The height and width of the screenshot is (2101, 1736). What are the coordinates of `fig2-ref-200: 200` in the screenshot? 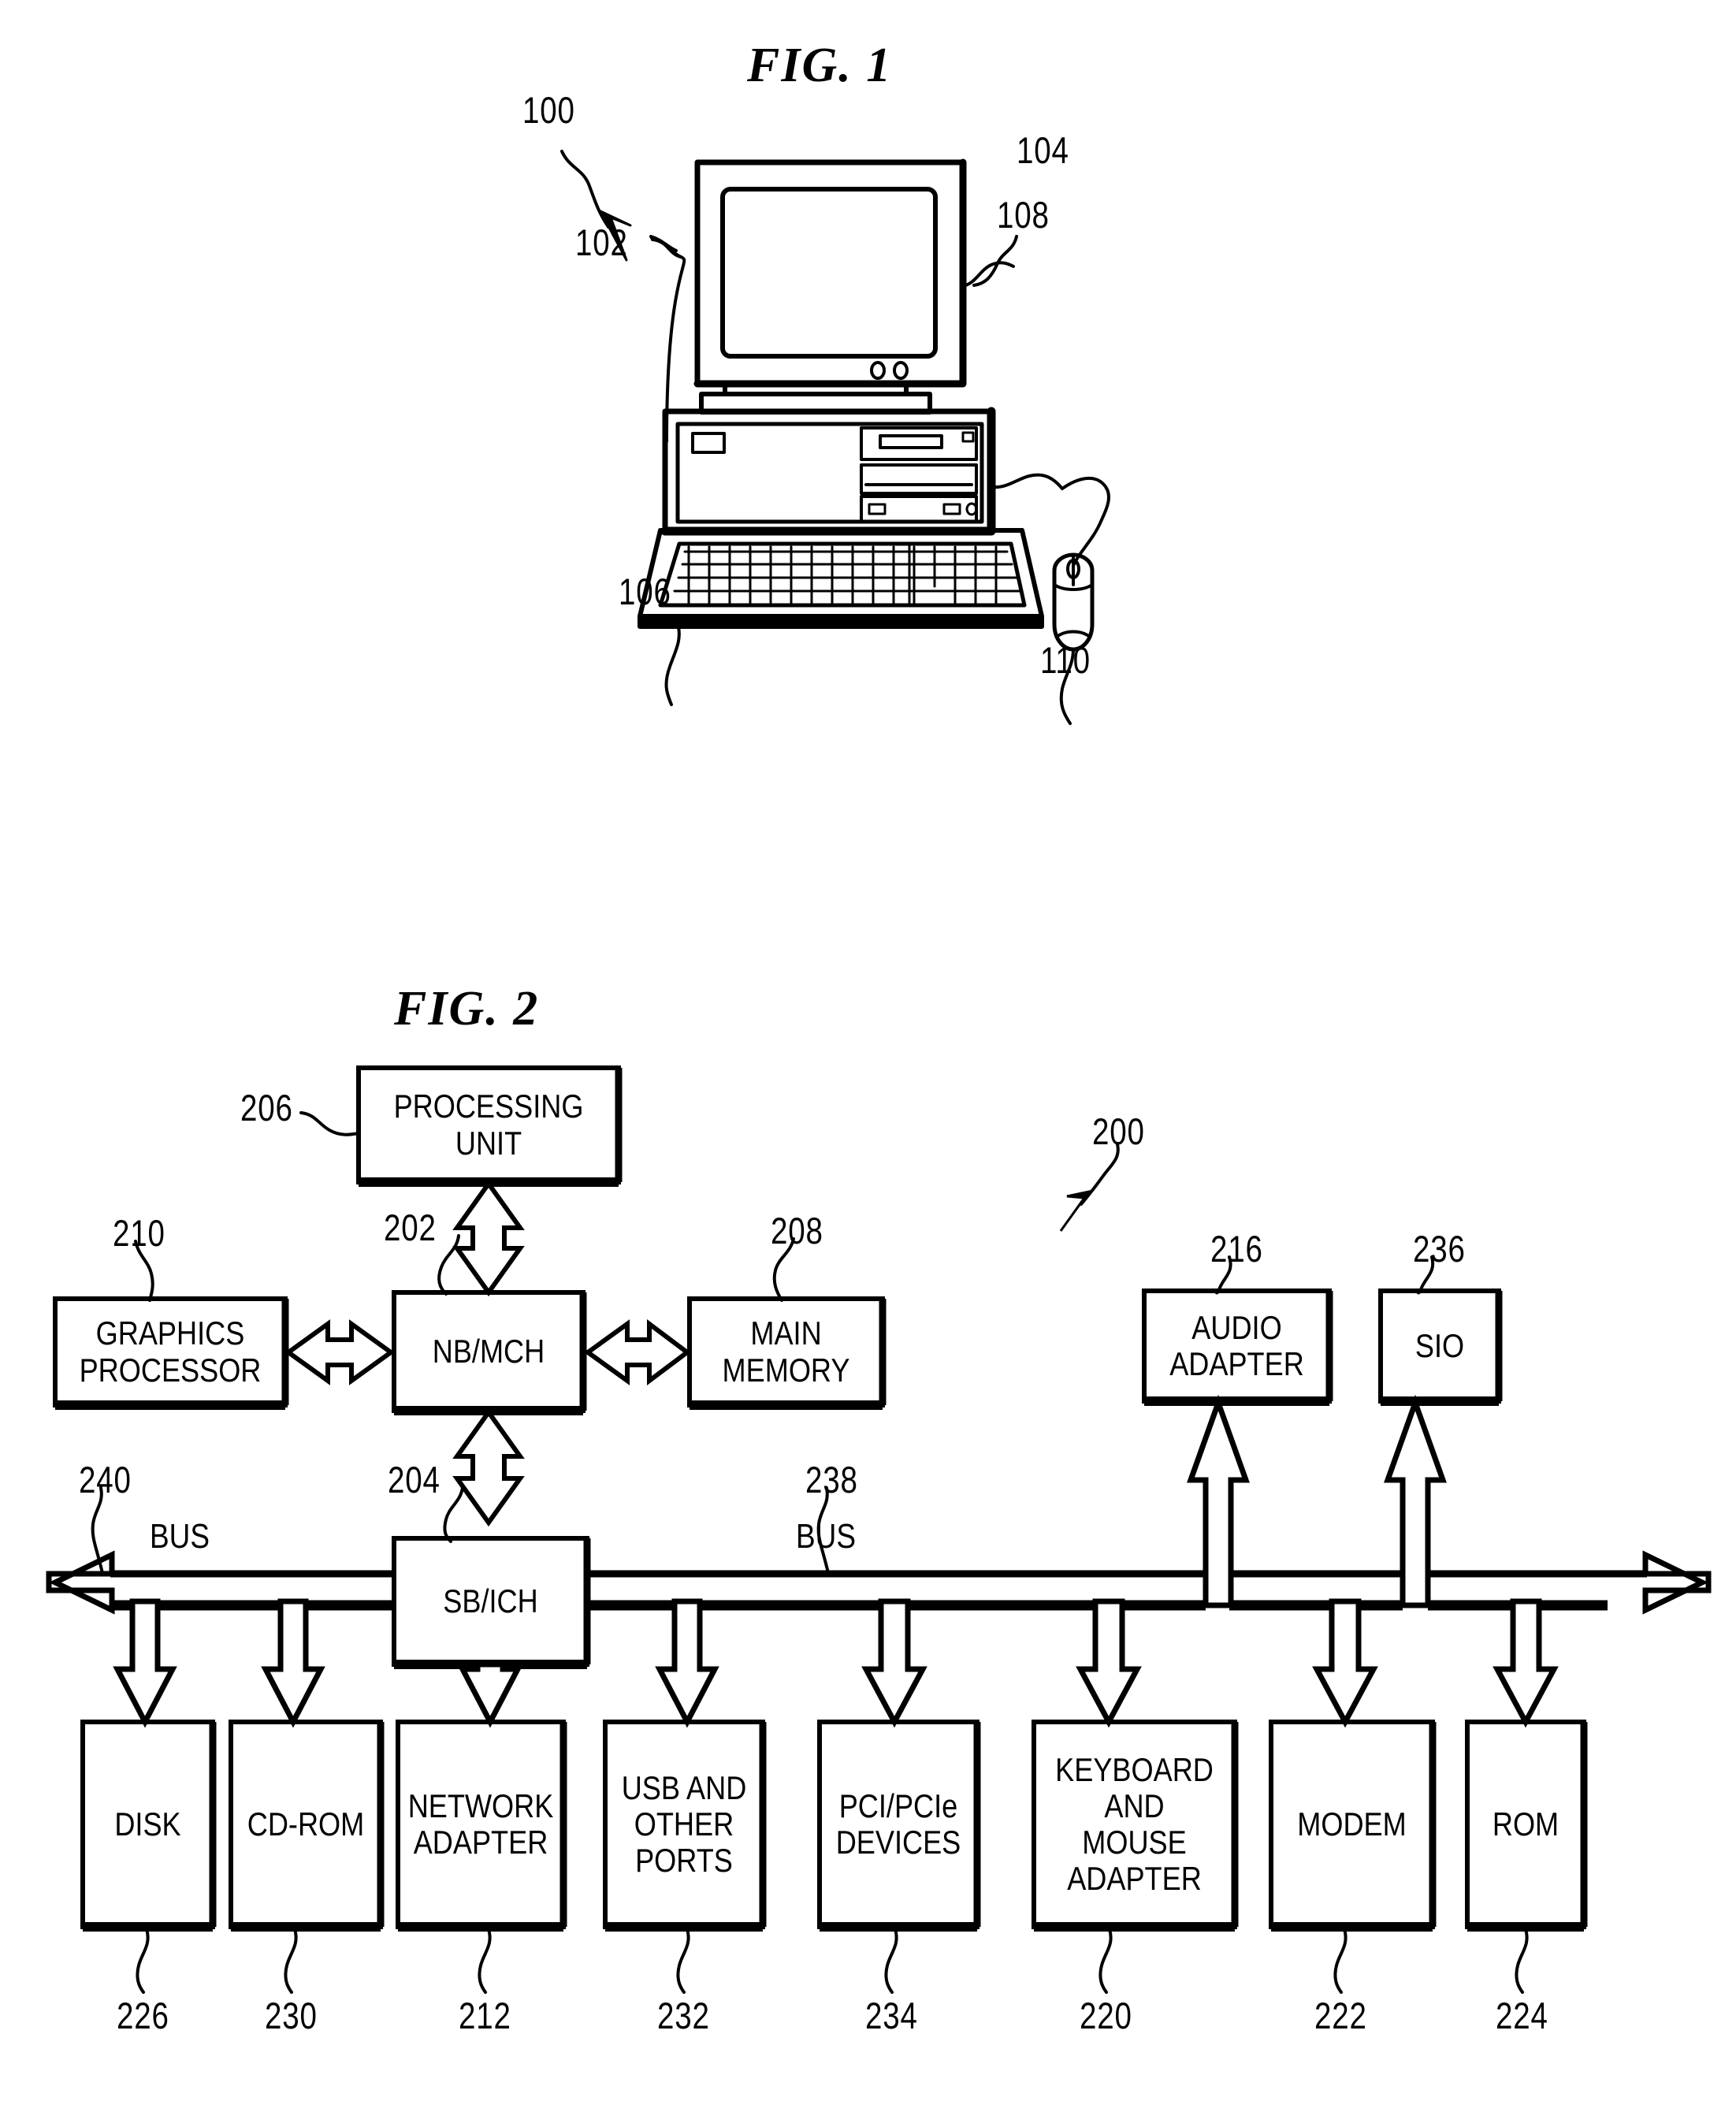 It's located at (1118, 1131).